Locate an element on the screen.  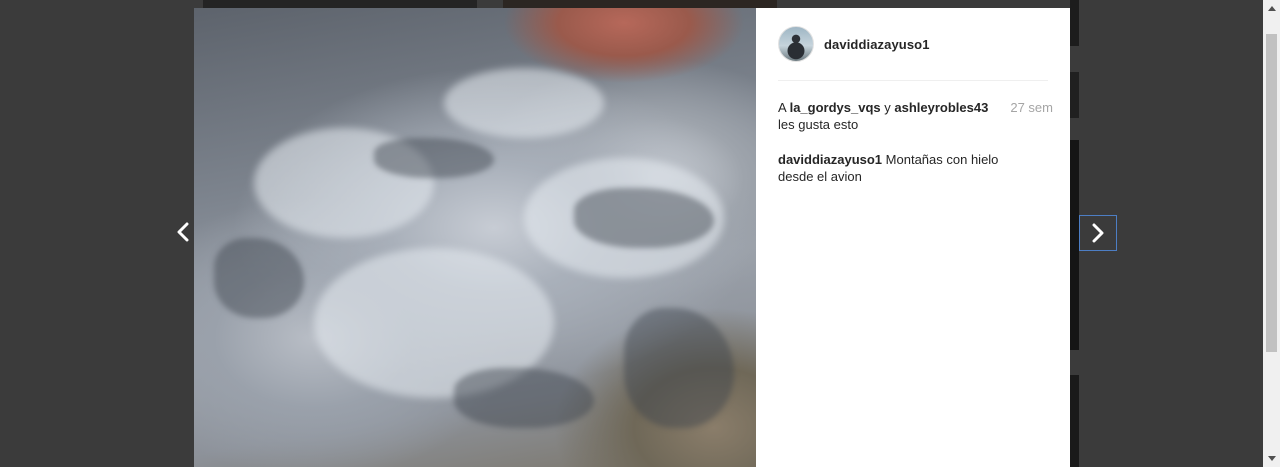
scroll-down-button is located at coordinates (1271, 458).